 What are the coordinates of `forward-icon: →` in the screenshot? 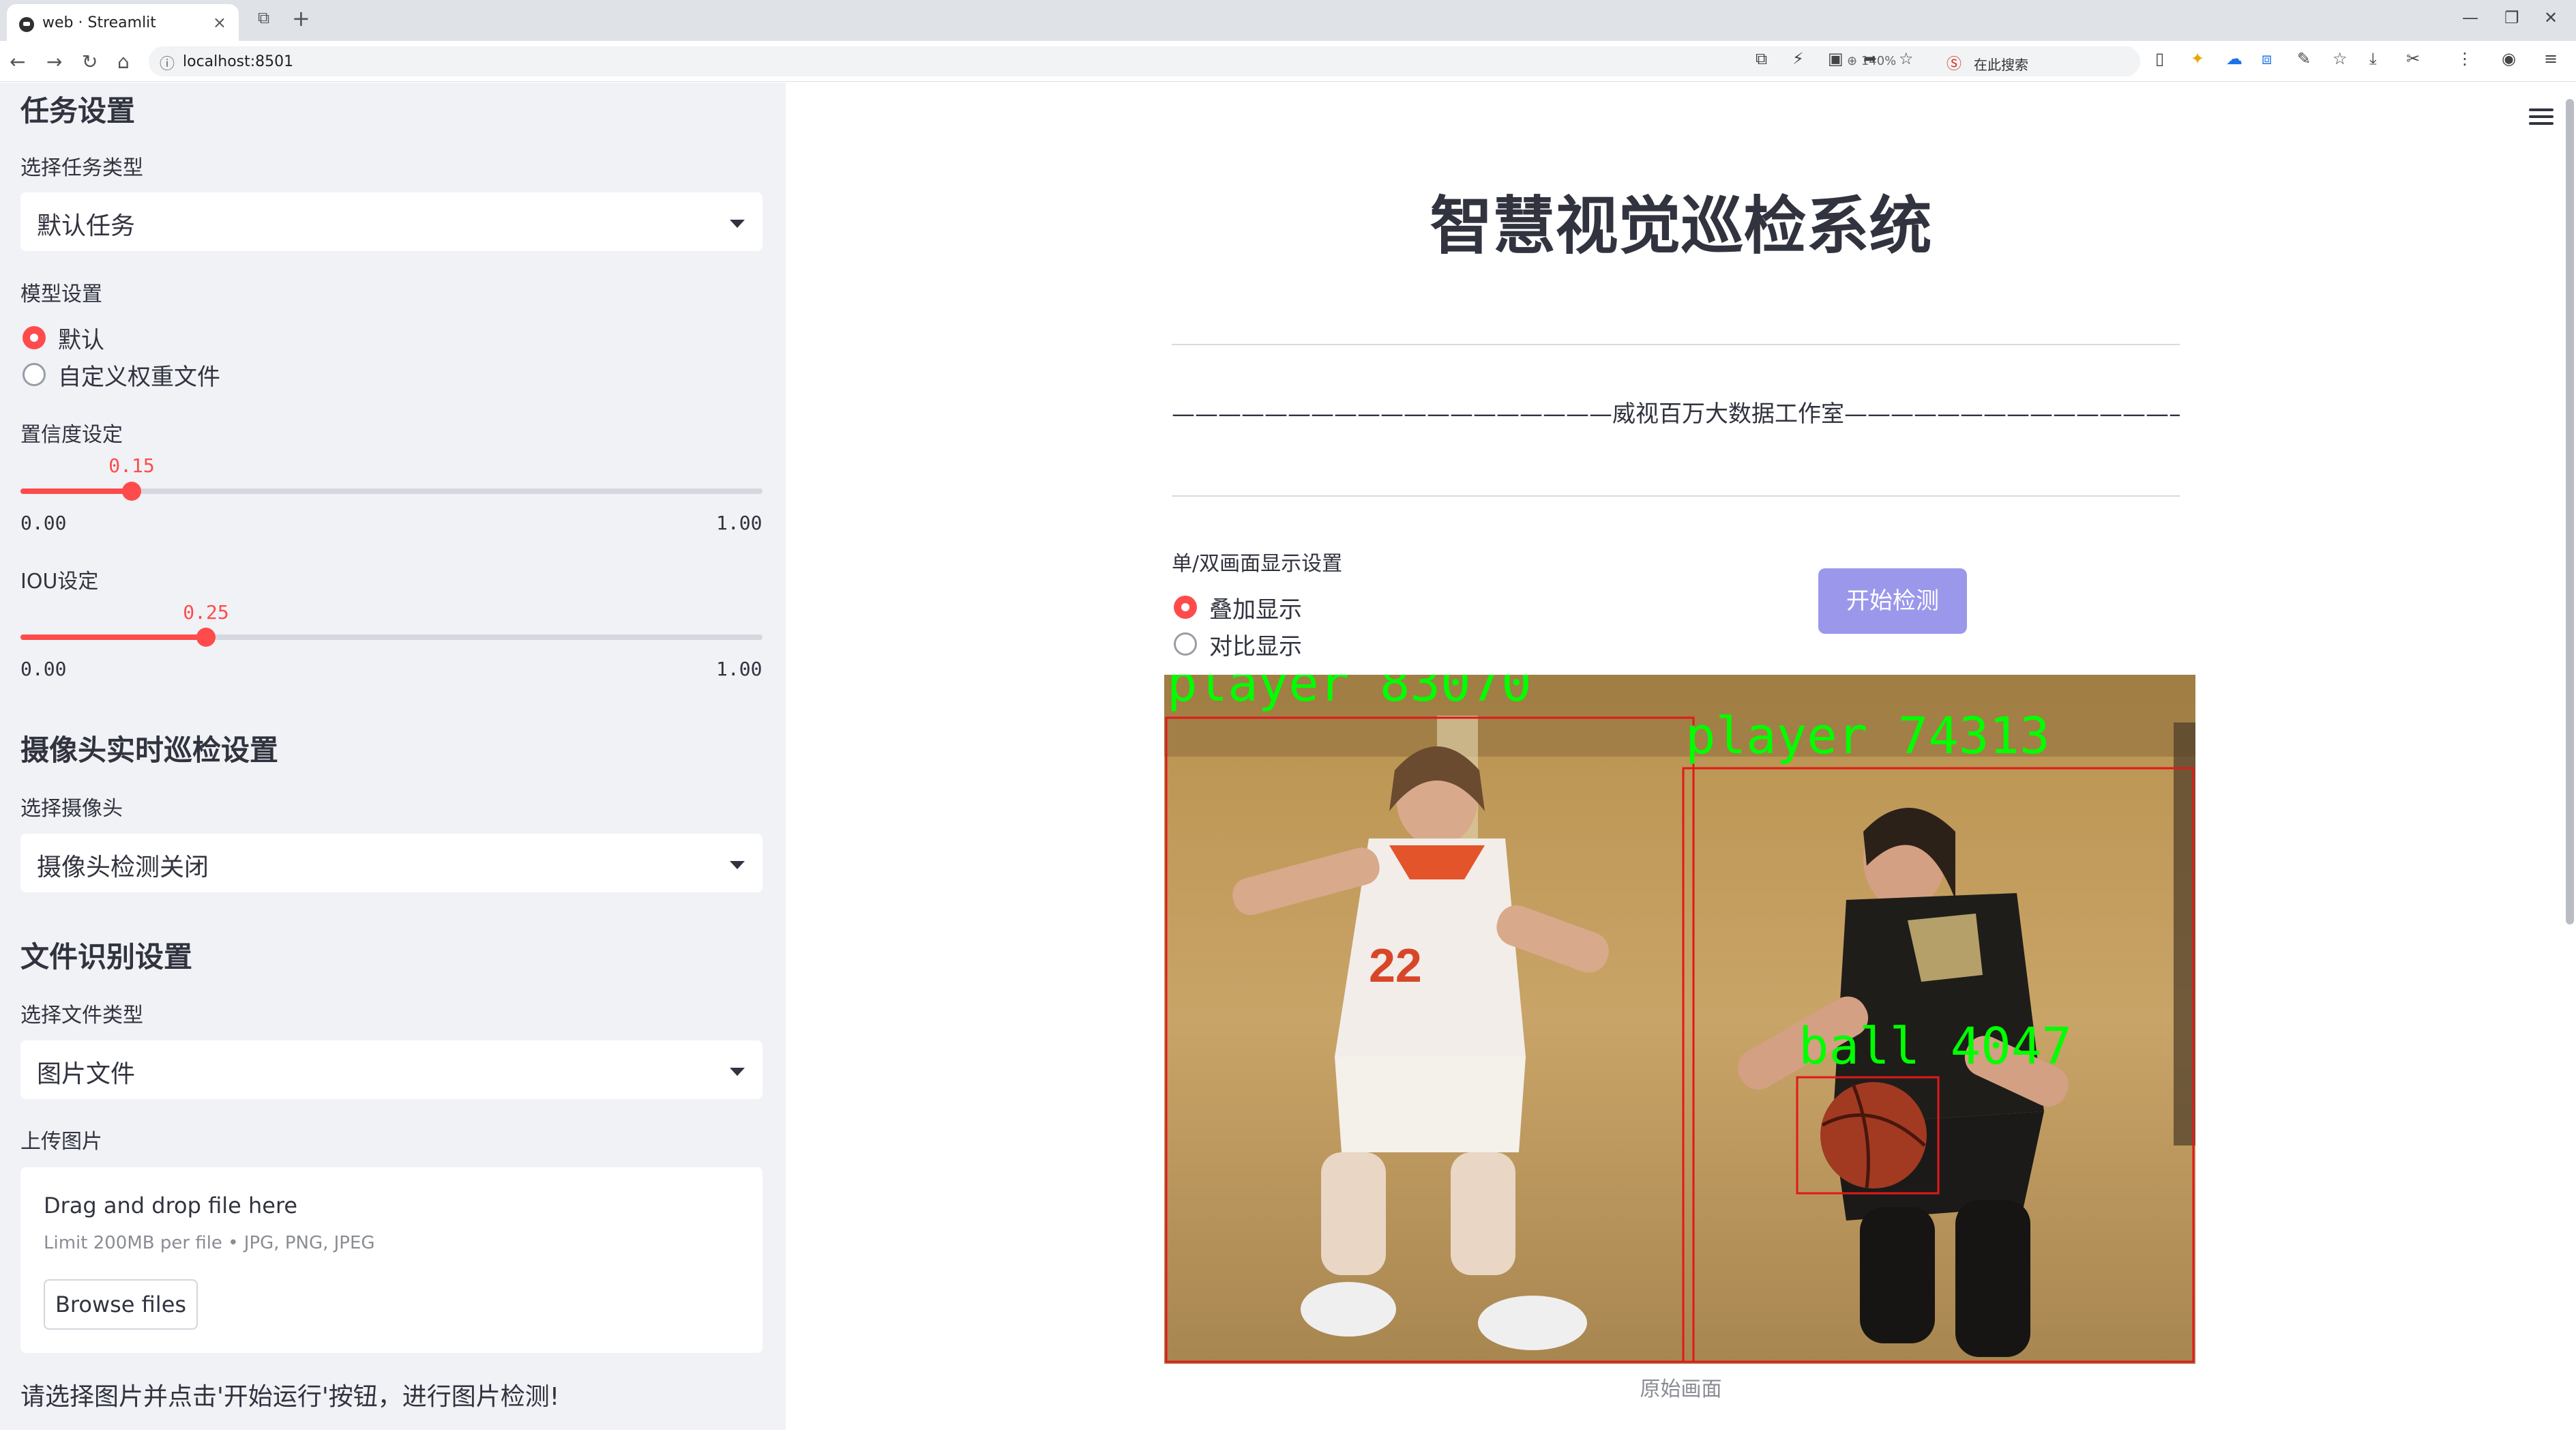 It's located at (54, 62).